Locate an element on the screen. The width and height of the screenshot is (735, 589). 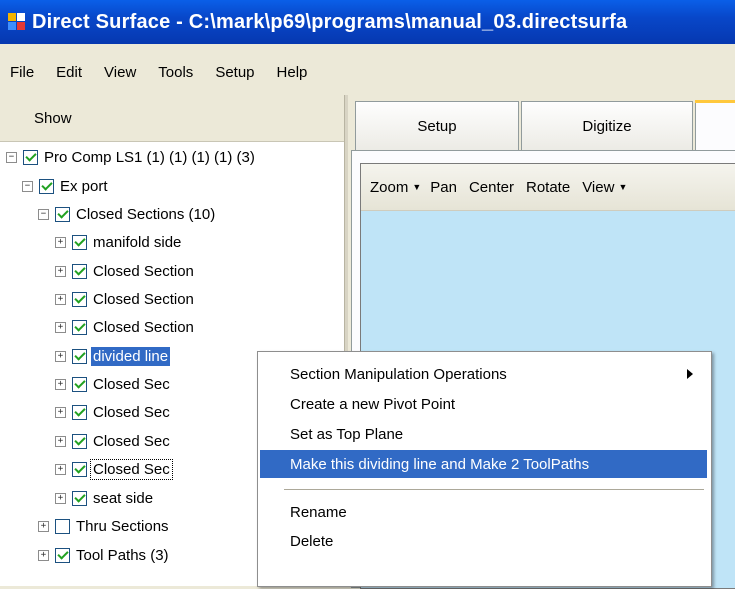
menu-item-label: Section Manipulation Operations is located at coordinates (398, 374).